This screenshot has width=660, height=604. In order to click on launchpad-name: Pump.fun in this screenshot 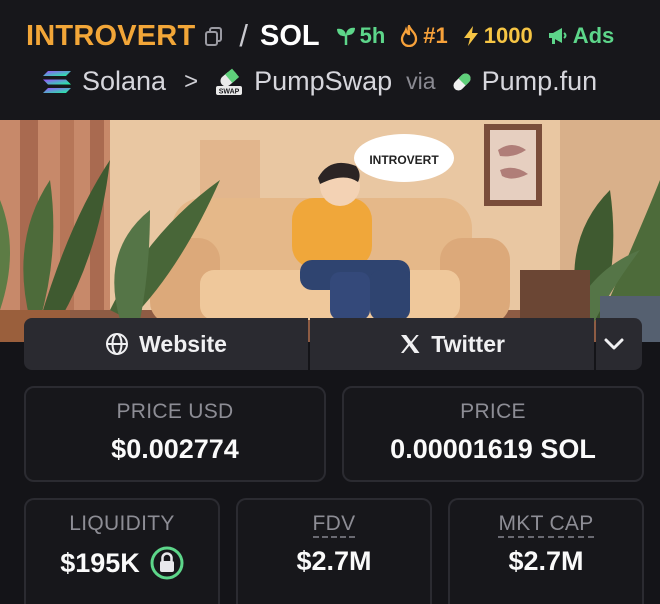, I will do `click(540, 81)`.